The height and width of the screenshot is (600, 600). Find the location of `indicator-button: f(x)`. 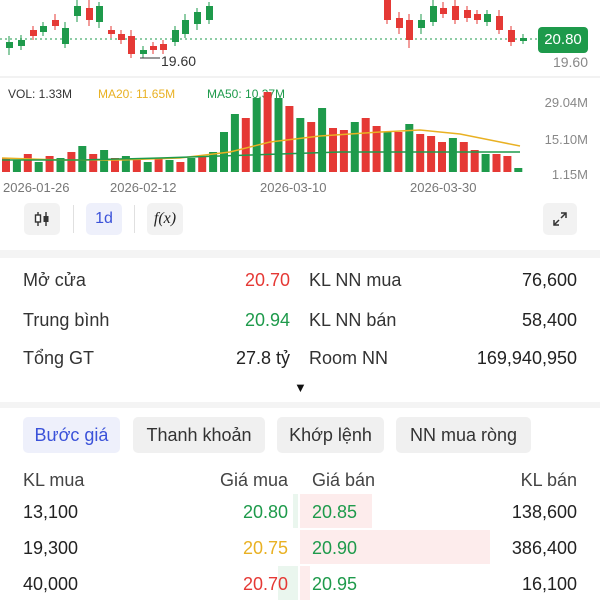

indicator-button: f(x) is located at coordinates (165, 219).